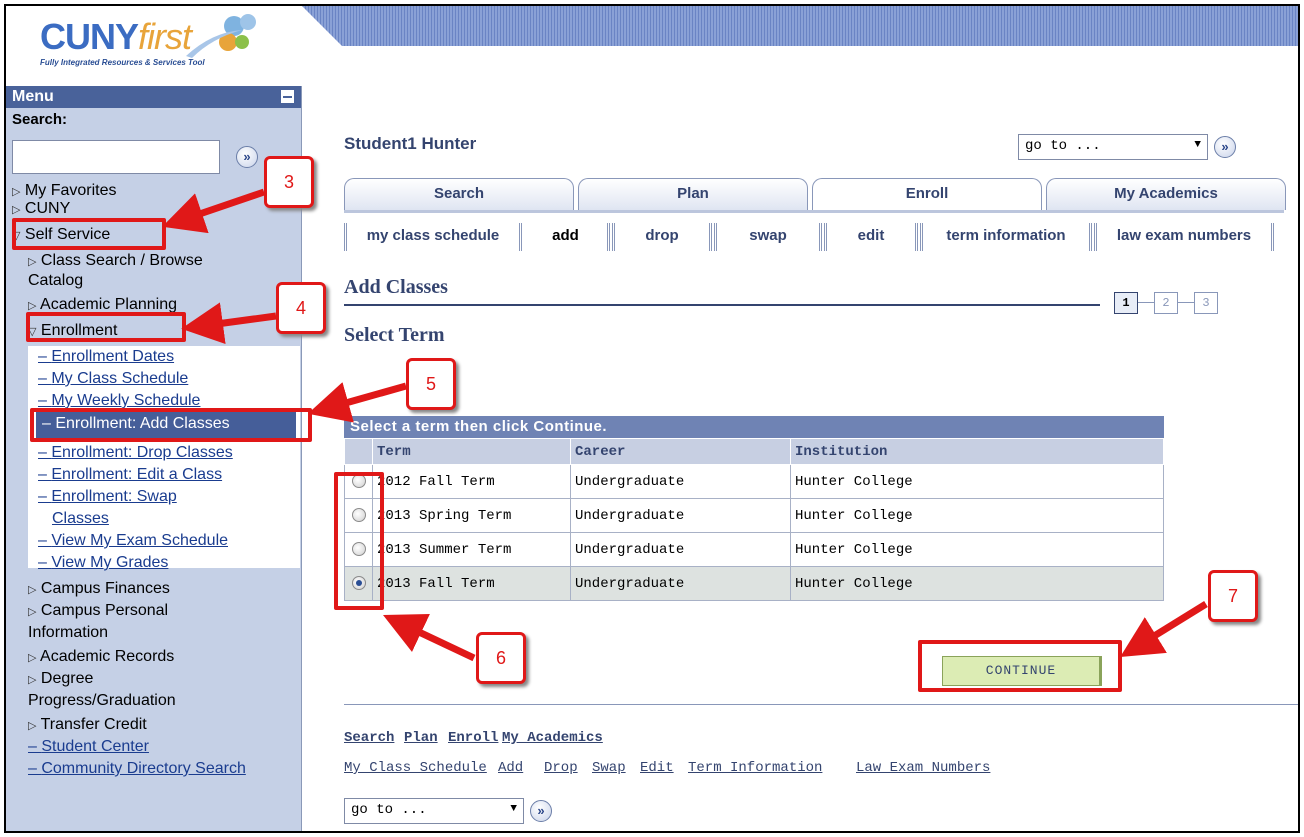 This screenshot has height=837, width=1304. I want to click on column-header-term: Term, so click(471, 451).